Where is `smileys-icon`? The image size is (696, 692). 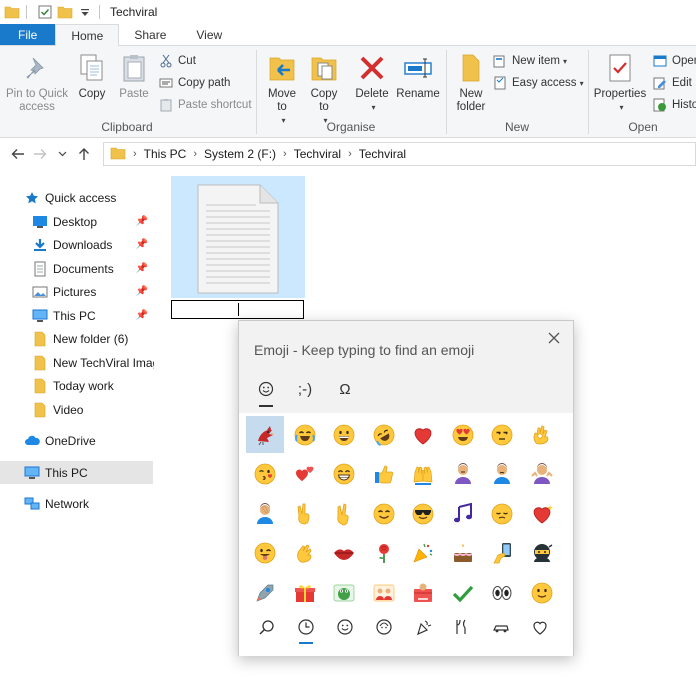 smileys-icon is located at coordinates (345, 627).